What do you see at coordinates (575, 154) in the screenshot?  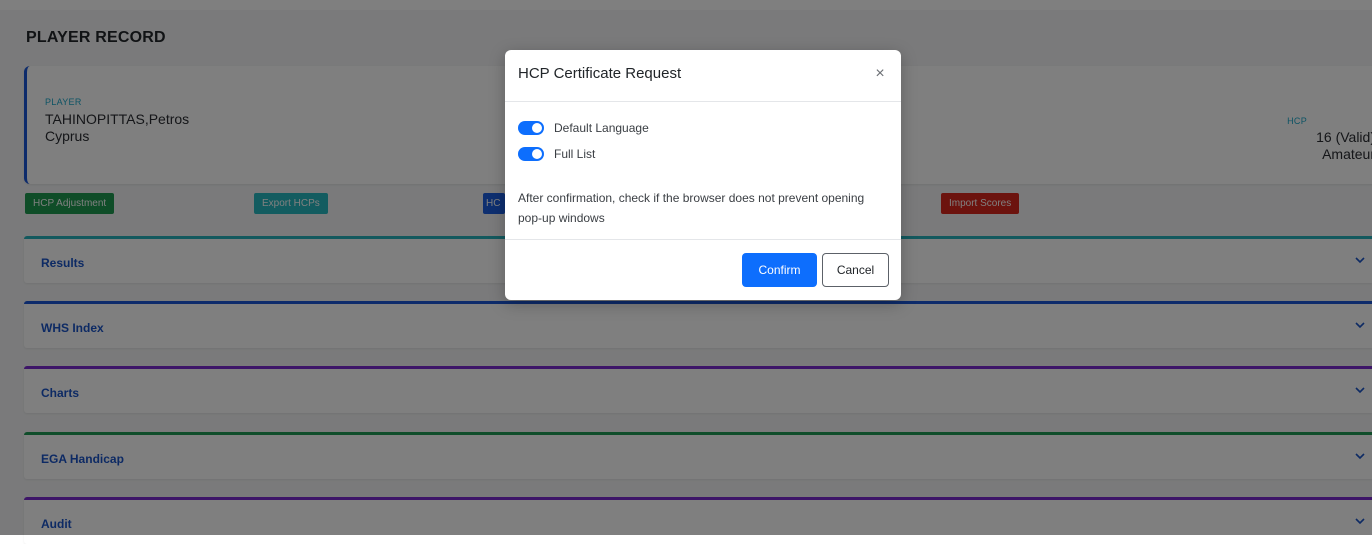 I see `full-list-label: Full List` at bounding box center [575, 154].